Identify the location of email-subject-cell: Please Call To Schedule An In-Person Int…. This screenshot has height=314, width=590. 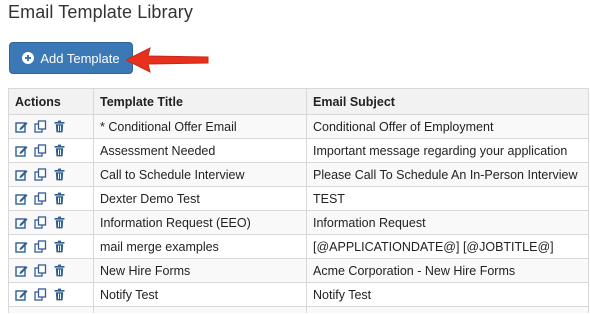
(447, 174).